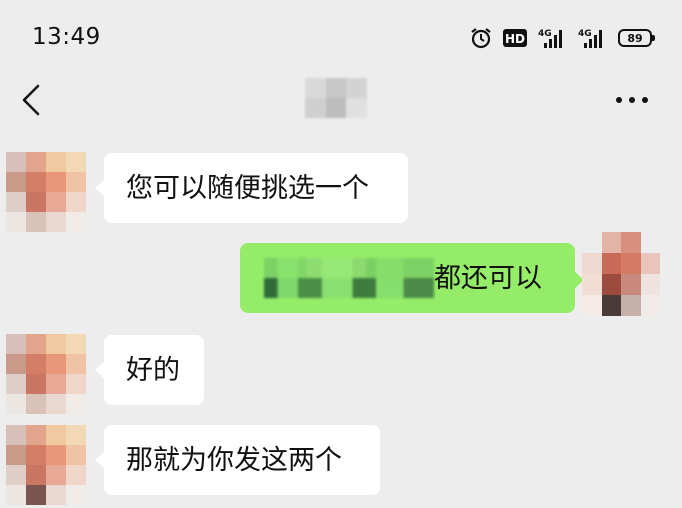 The height and width of the screenshot is (508, 682). What do you see at coordinates (349, 278) in the screenshot?
I see `redacted-text` at bounding box center [349, 278].